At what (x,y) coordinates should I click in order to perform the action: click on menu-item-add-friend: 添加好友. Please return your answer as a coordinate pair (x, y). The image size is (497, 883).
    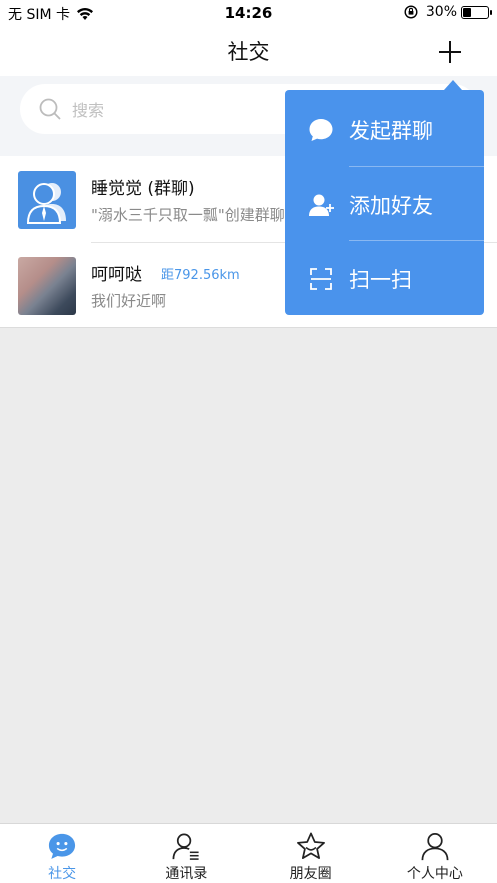
    Looking at the image, I should click on (384, 204).